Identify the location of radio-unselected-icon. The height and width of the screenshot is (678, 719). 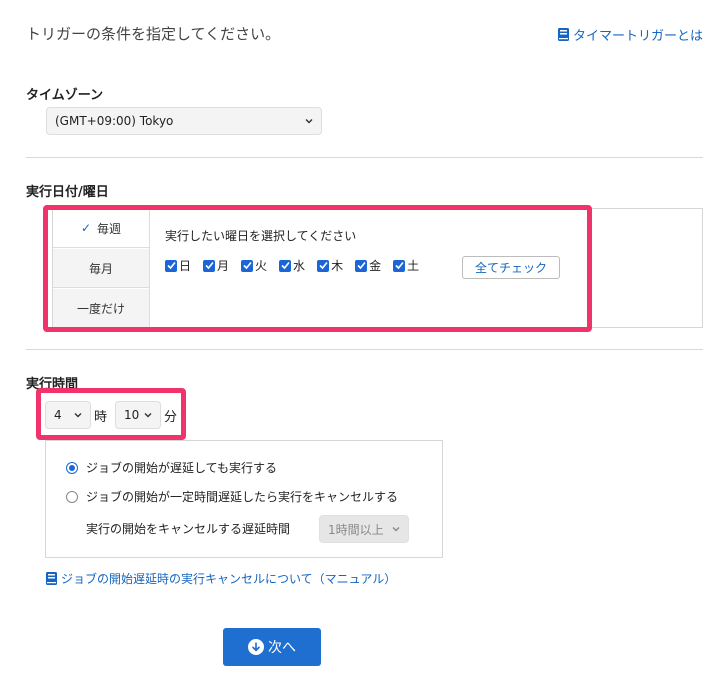
(72, 496).